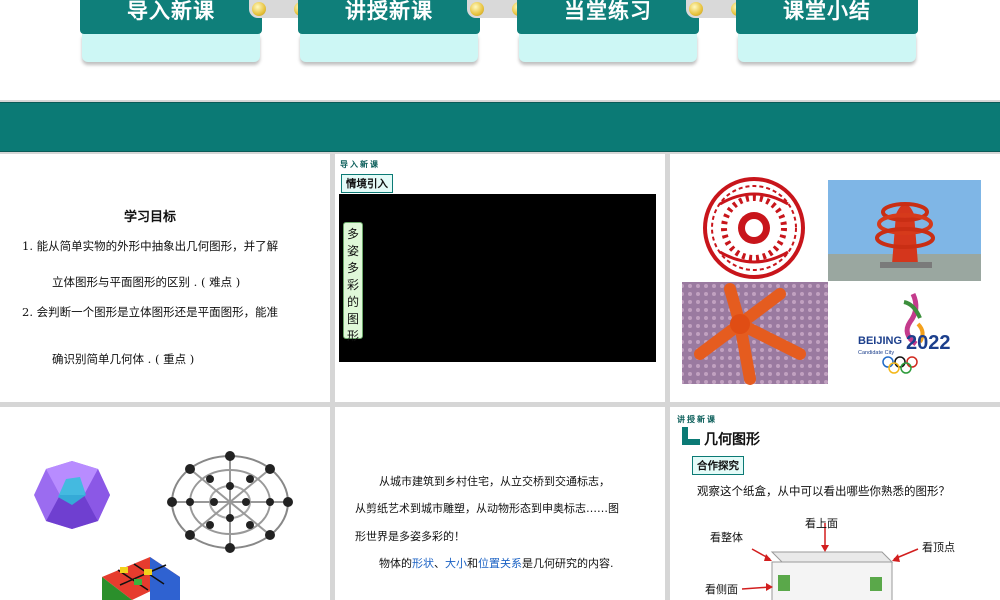 The width and height of the screenshot is (1000, 600). Describe the element at coordinates (823, 491) in the screenshot. I see `question-text: 观察这个纸盒，从中可以看出哪些你熟悉的图形？` at that location.